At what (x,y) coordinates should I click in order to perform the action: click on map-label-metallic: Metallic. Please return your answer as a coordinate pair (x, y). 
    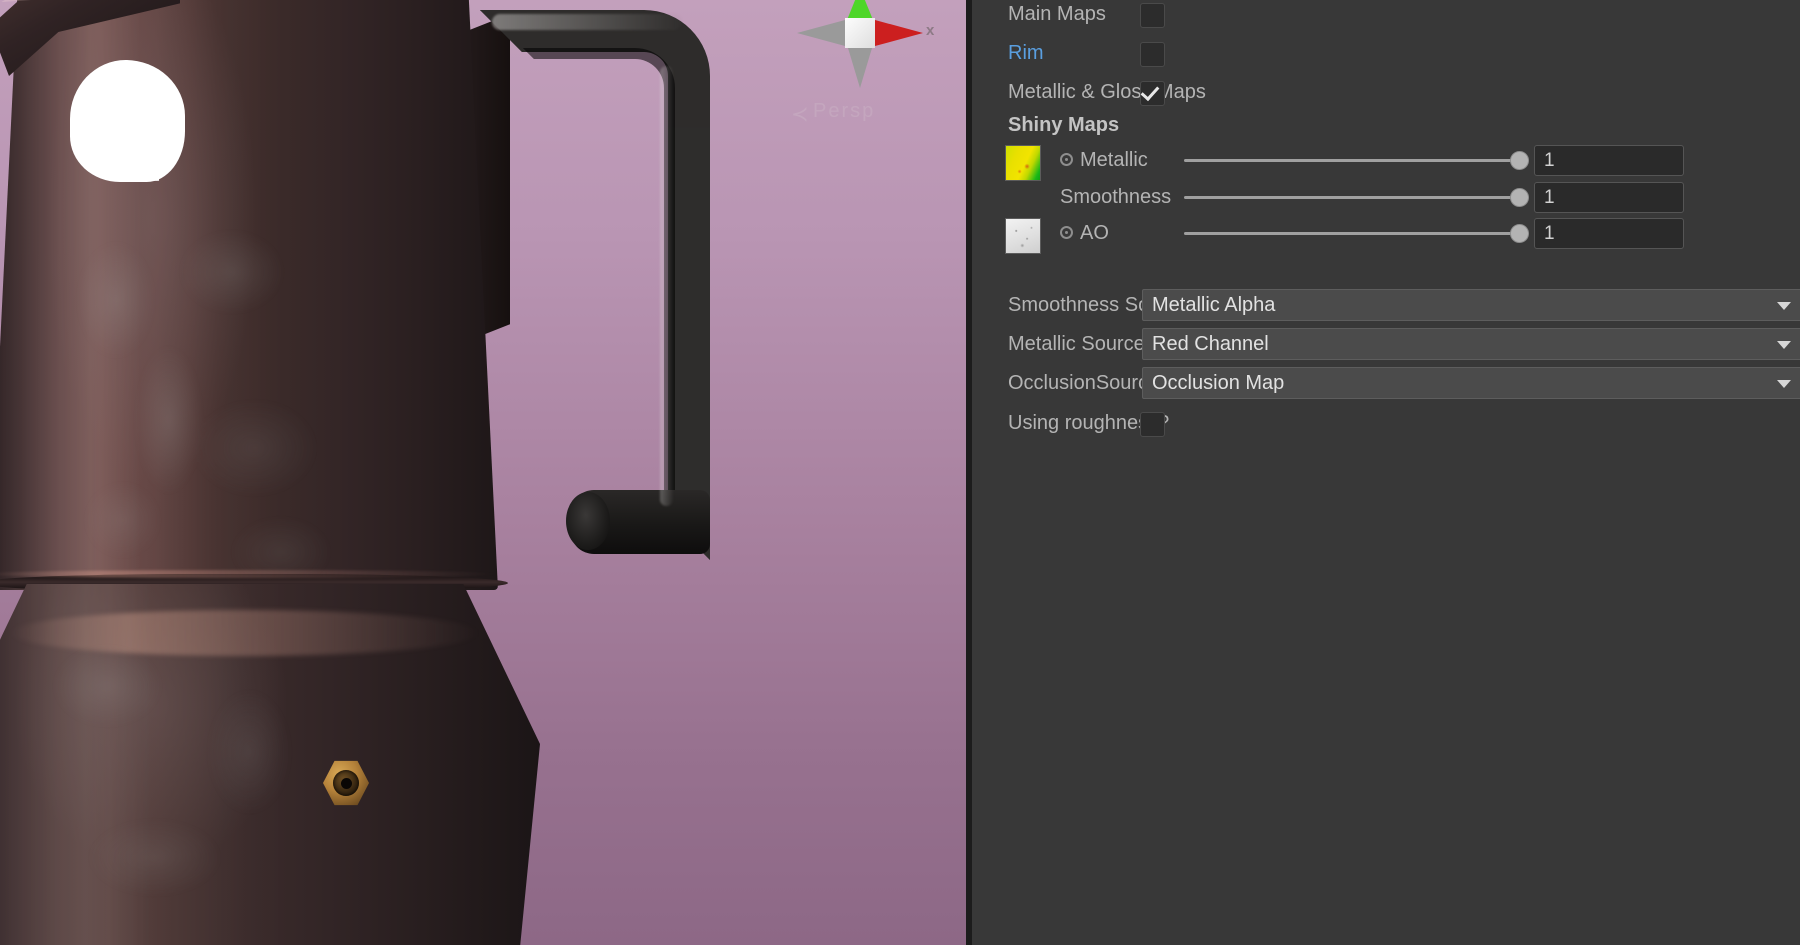
    Looking at the image, I should click on (1114, 160).